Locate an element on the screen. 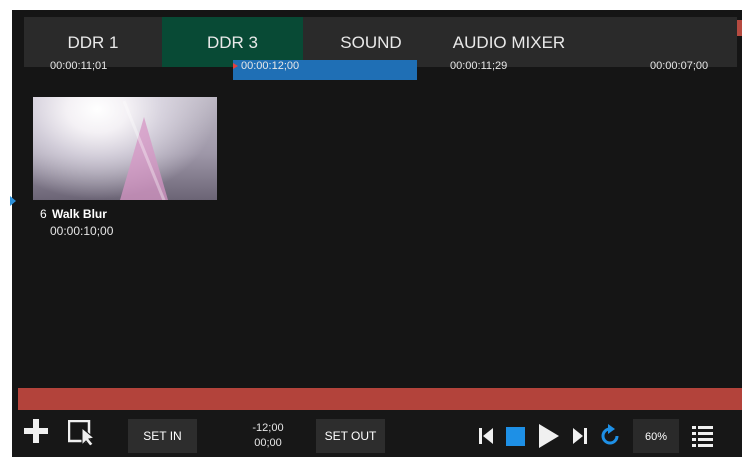  left-edge is located at coordinates (6, 233).